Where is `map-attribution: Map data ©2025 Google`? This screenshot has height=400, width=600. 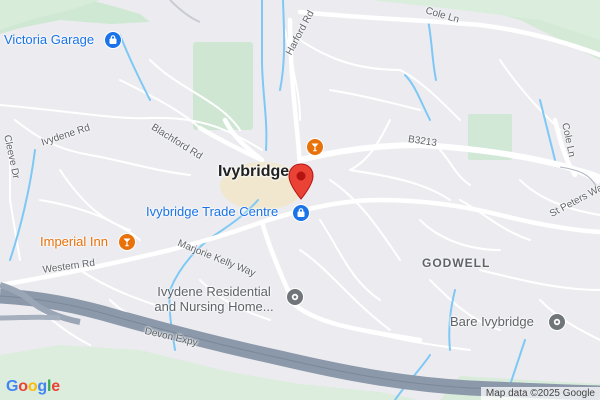 map-attribution: Map data ©2025 Google is located at coordinates (540, 393).